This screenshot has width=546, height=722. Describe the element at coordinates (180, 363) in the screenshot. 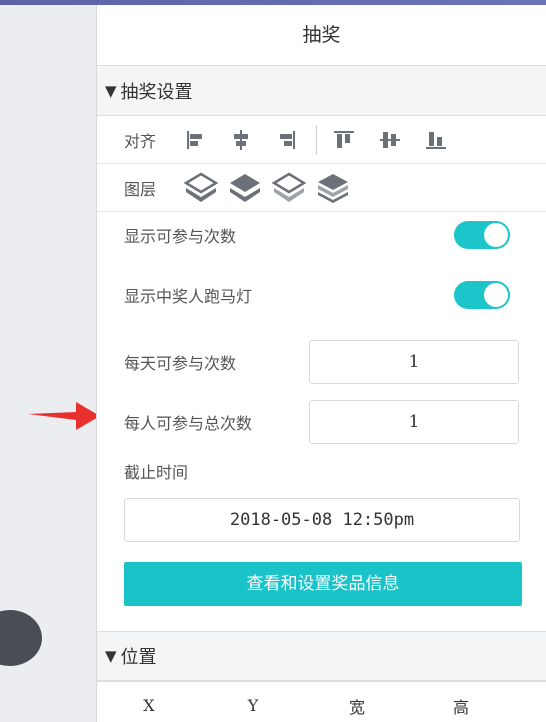

I see `daily-limit-label: 每天可参与次数` at that location.